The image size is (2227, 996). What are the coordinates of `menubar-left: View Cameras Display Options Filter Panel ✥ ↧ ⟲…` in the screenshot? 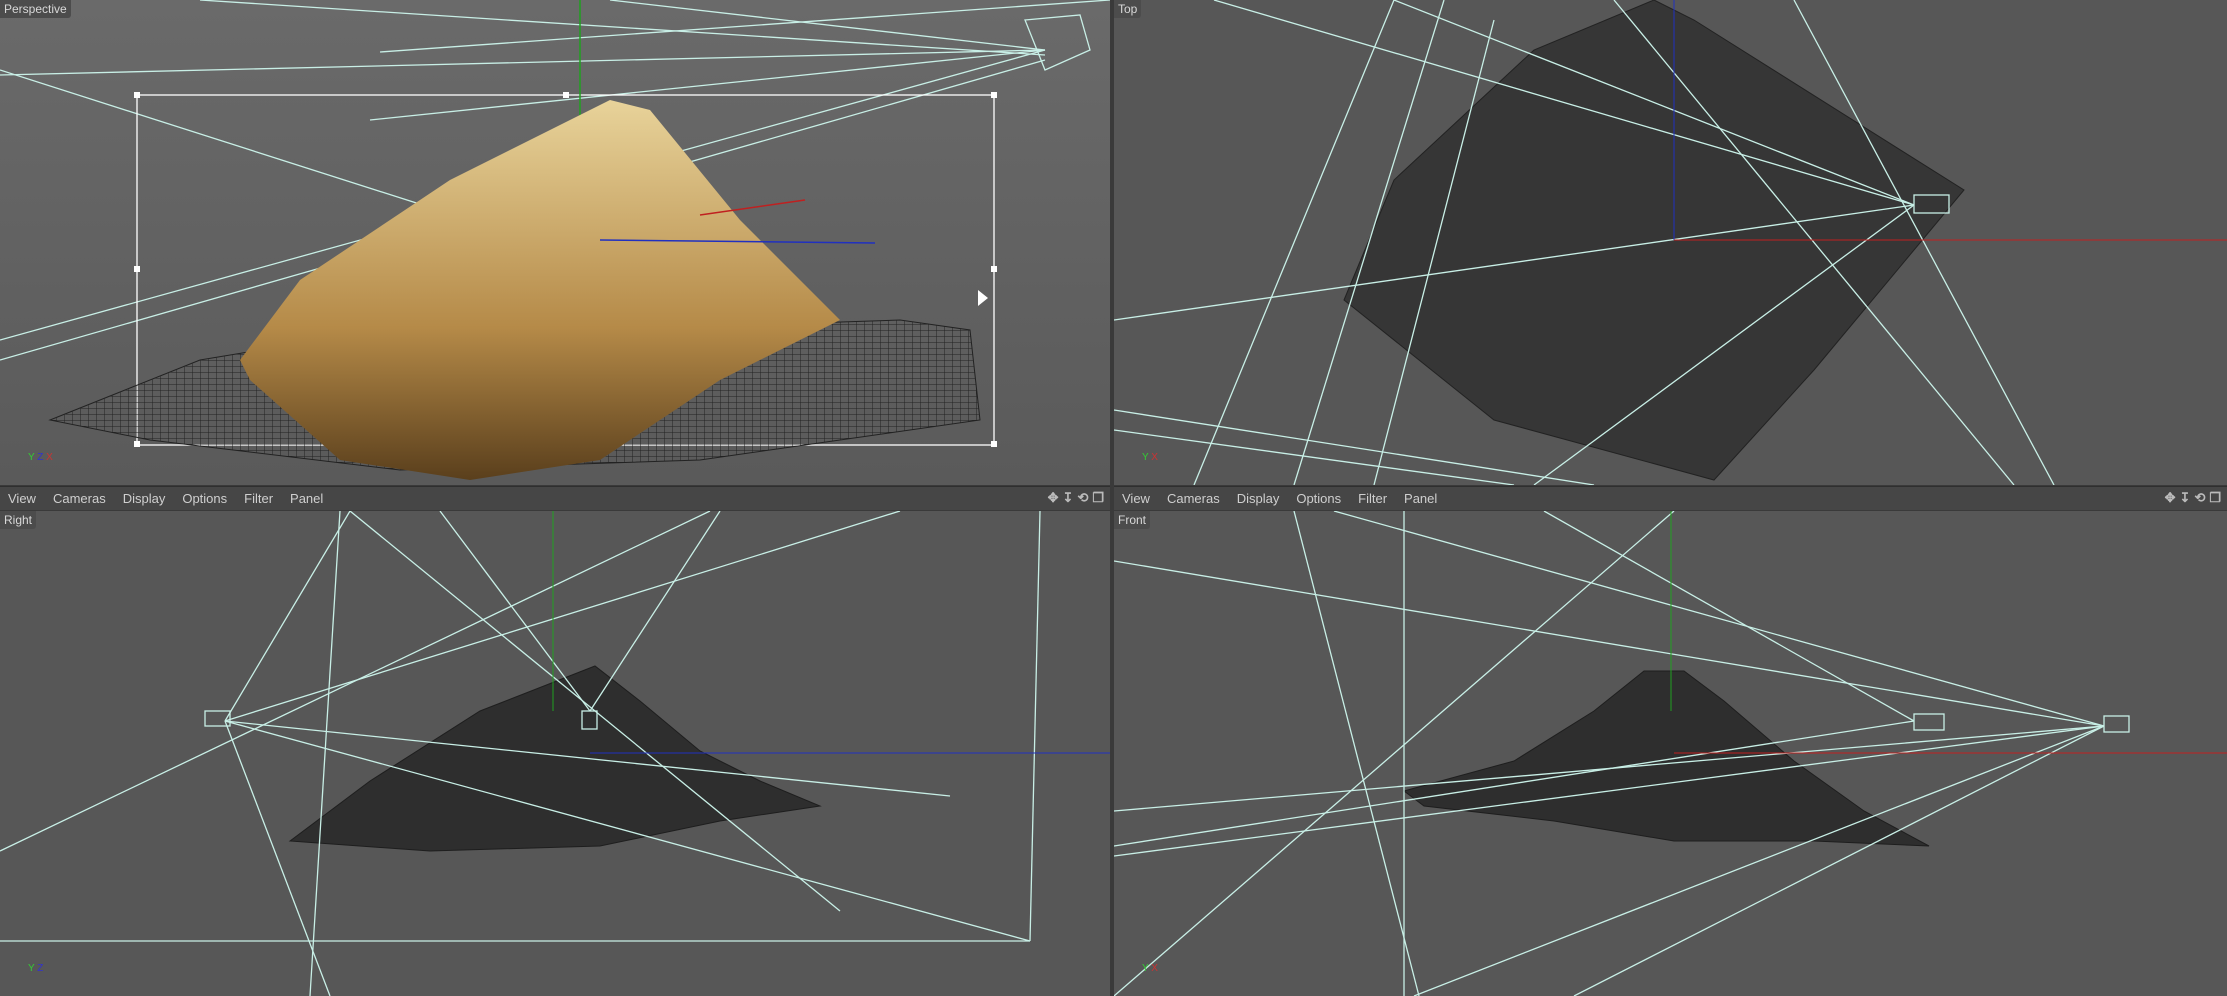 It's located at (555, 498).